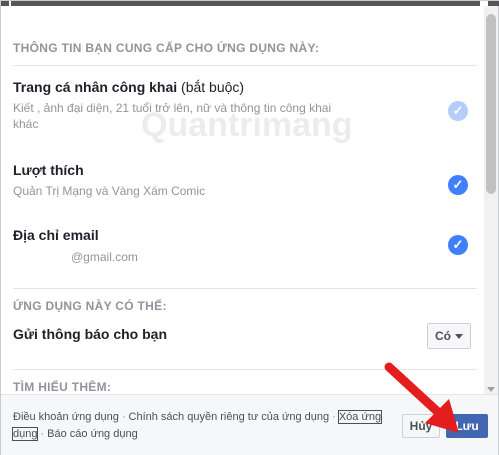 Image resolution: width=499 pixels, height=455 pixels. I want to click on email-permission-desc: @gmail.com, so click(104, 257).